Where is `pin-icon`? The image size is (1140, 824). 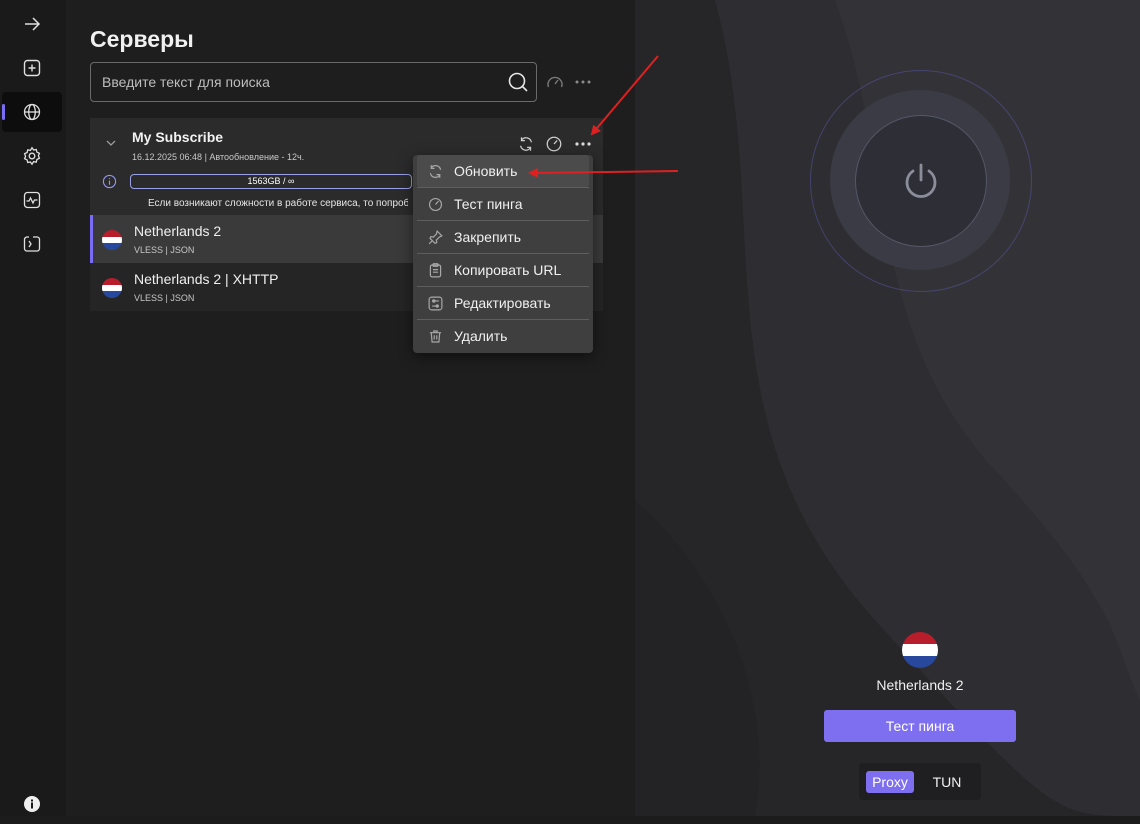
pin-icon is located at coordinates (435, 236).